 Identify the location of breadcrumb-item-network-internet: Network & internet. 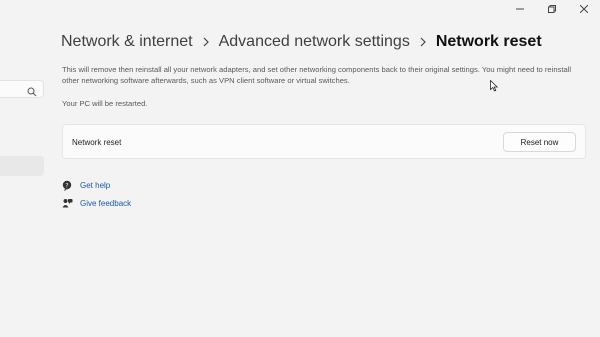
(127, 42).